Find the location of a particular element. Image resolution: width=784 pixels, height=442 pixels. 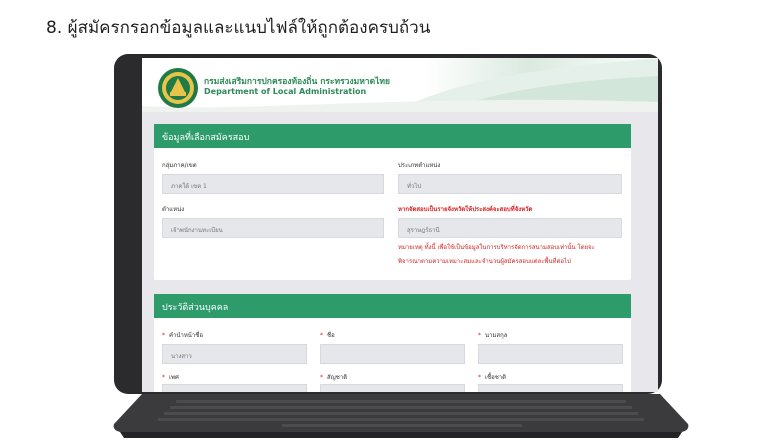

laptop-keyboard-base is located at coordinates (401, 418).